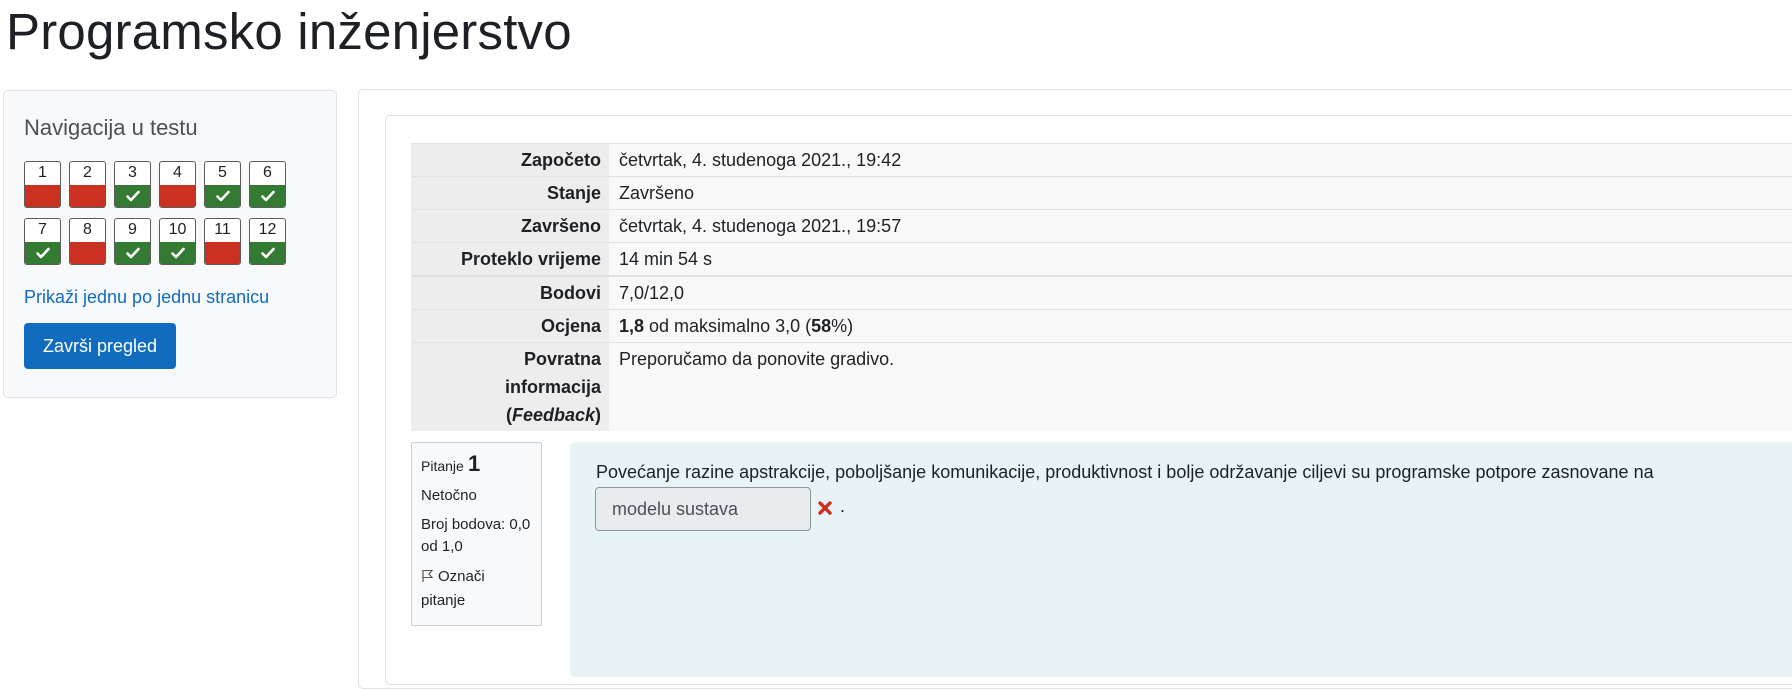 The width and height of the screenshot is (1792, 689). I want to click on question-nav-number: 6, so click(267, 172).